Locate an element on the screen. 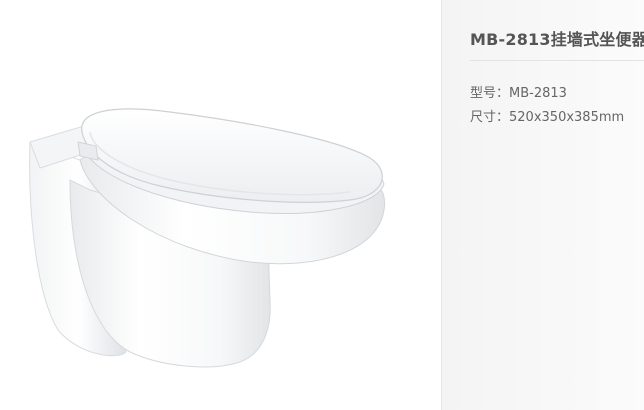 Image resolution: width=644 pixels, height=410 pixels. spec-value-model: MB-2813 is located at coordinates (538, 93).